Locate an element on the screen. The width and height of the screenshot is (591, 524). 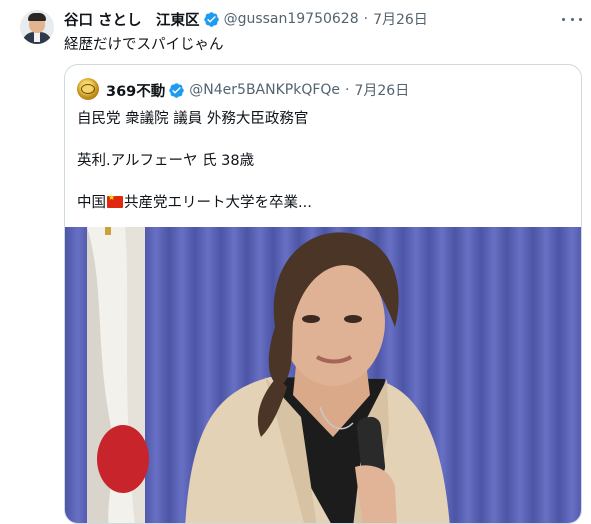
china-flag-icon is located at coordinates (115, 200).